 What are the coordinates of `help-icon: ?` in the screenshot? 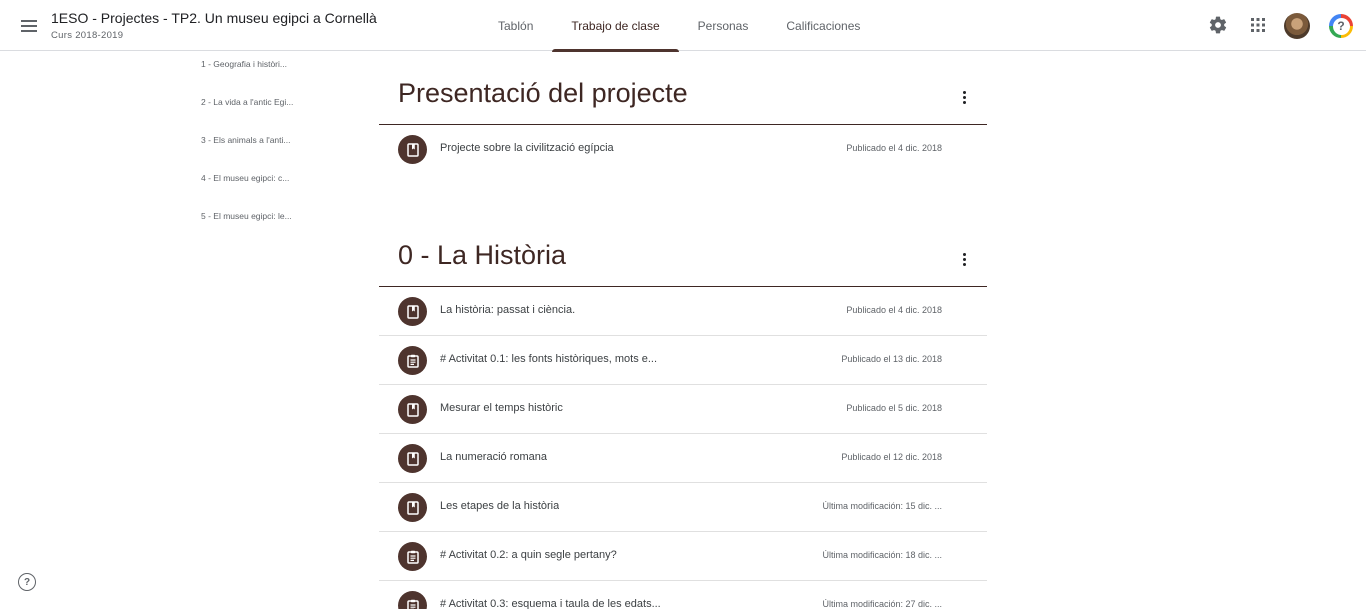 It's located at (1341, 26).